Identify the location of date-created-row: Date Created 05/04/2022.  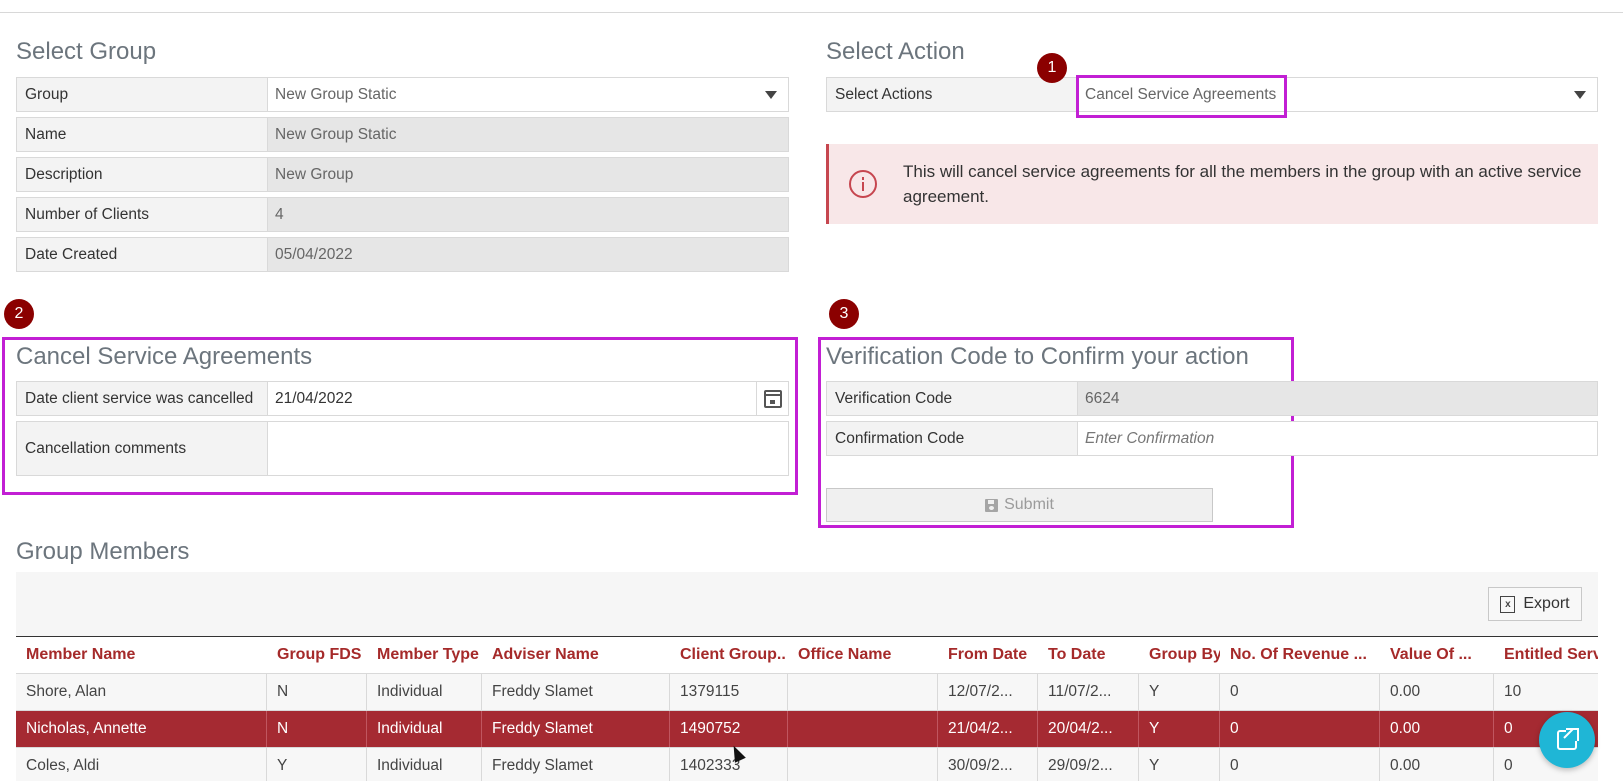
(402, 254).